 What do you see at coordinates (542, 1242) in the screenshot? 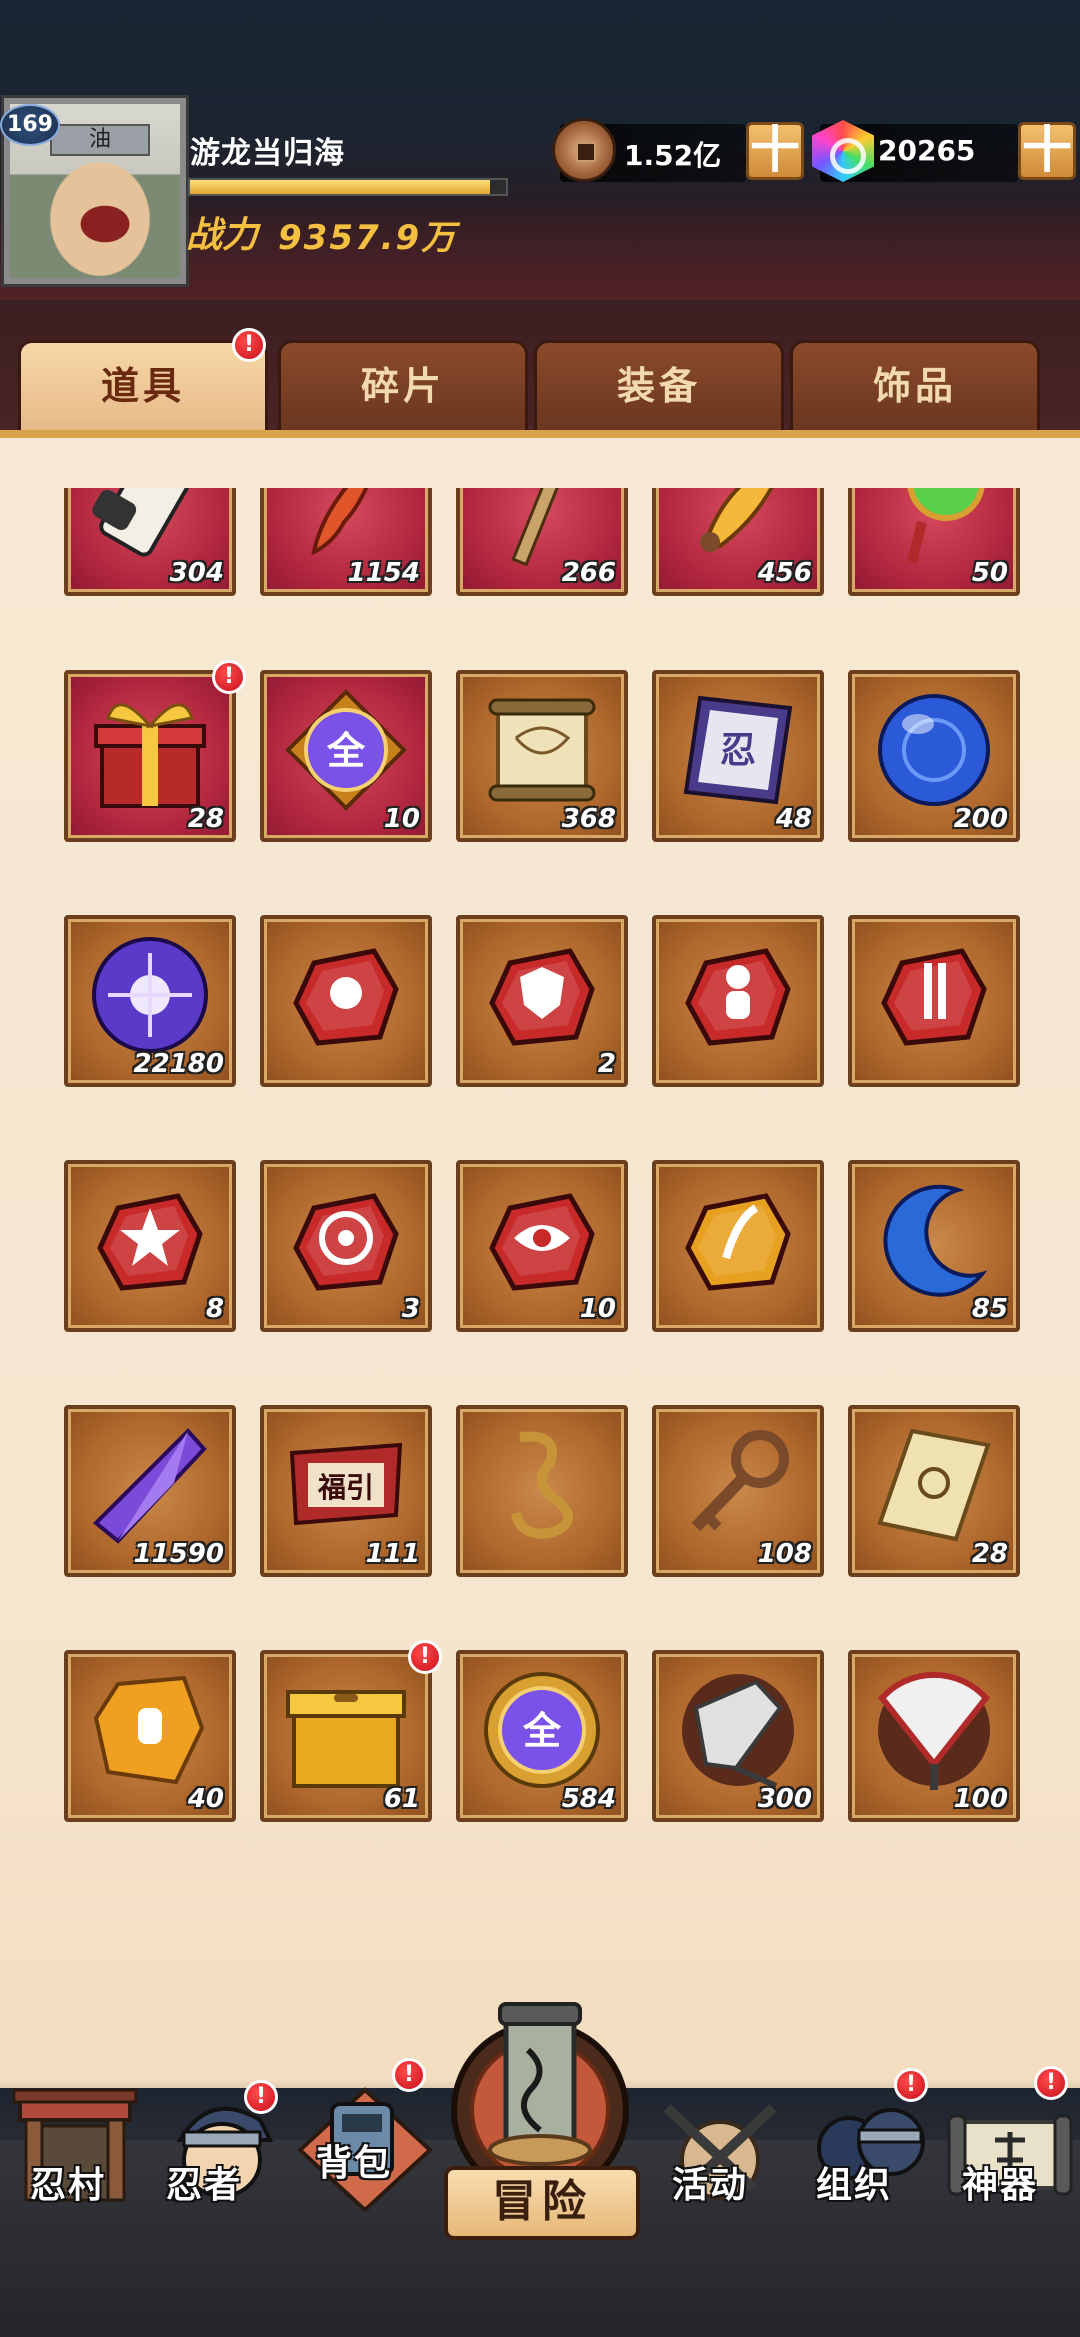
I see `red-stone-eye-icon` at bounding box center [542, 1242].